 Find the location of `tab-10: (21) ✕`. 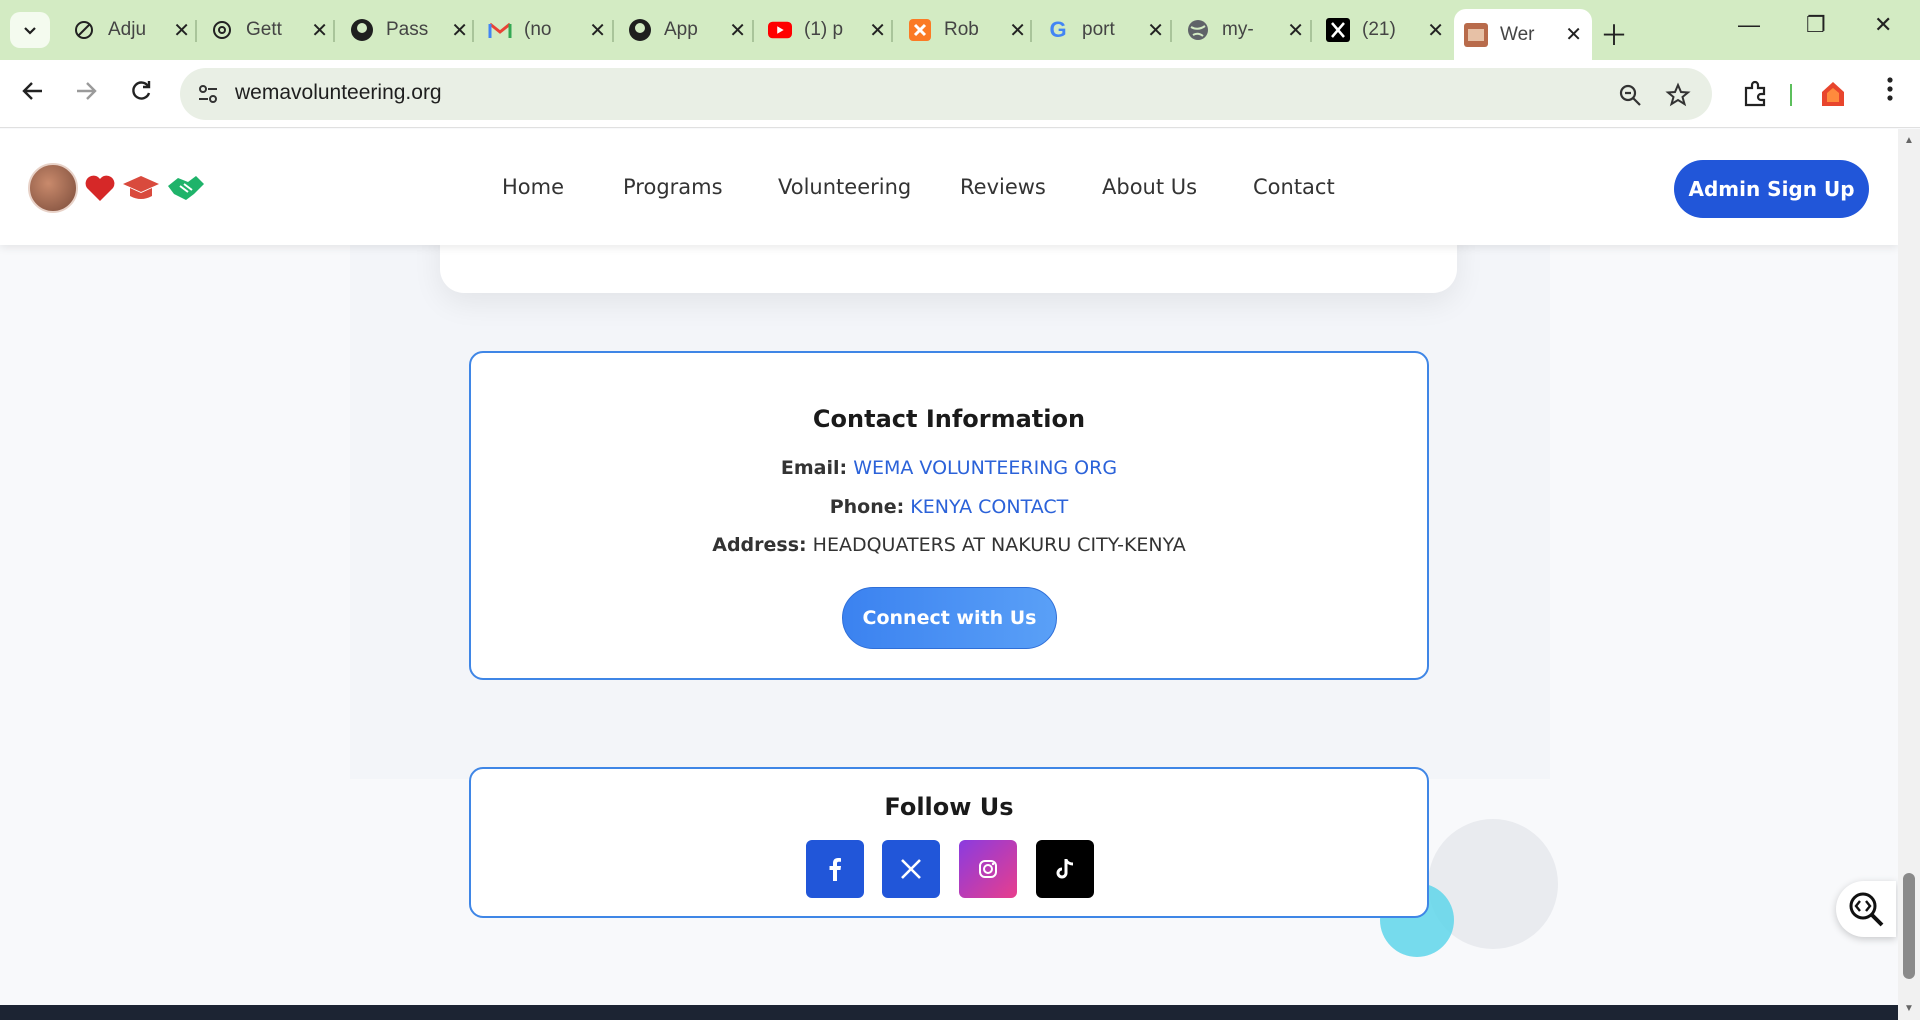

tab-10: (21) ✕ is located at coordinates (1385, 30).